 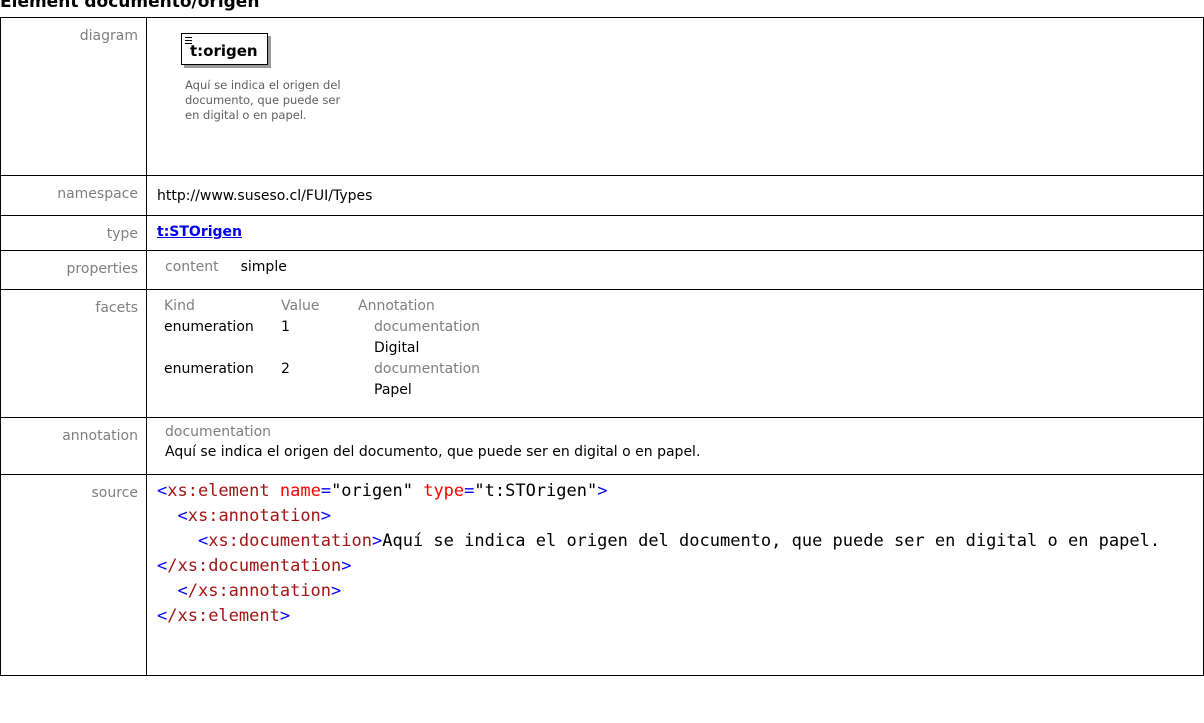 What do you see at coordinates (683, 380) in the screenshot?
I see `facet-row: enumeration 2 documentation Papel` at bounding box center [683, 380].